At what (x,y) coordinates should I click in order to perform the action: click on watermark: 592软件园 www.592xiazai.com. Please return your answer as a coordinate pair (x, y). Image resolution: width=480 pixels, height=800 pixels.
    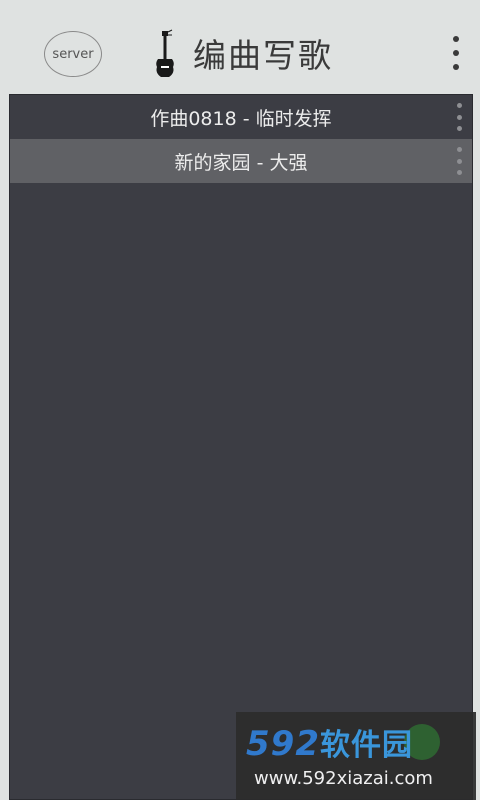
    Looking at the image, I should click on (356, 756).